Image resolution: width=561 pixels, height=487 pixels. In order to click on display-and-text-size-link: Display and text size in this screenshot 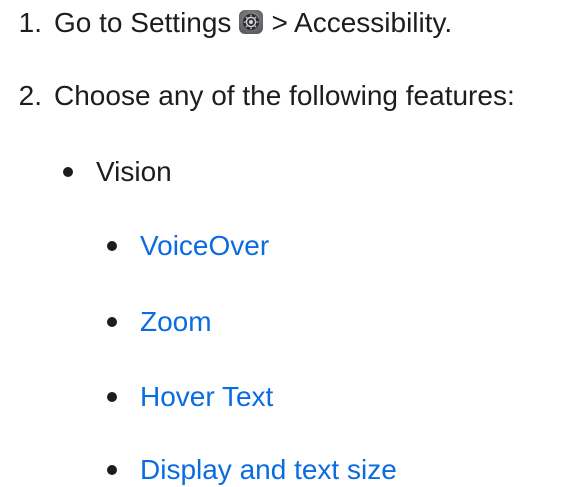, I will do `click(268, 470)`.